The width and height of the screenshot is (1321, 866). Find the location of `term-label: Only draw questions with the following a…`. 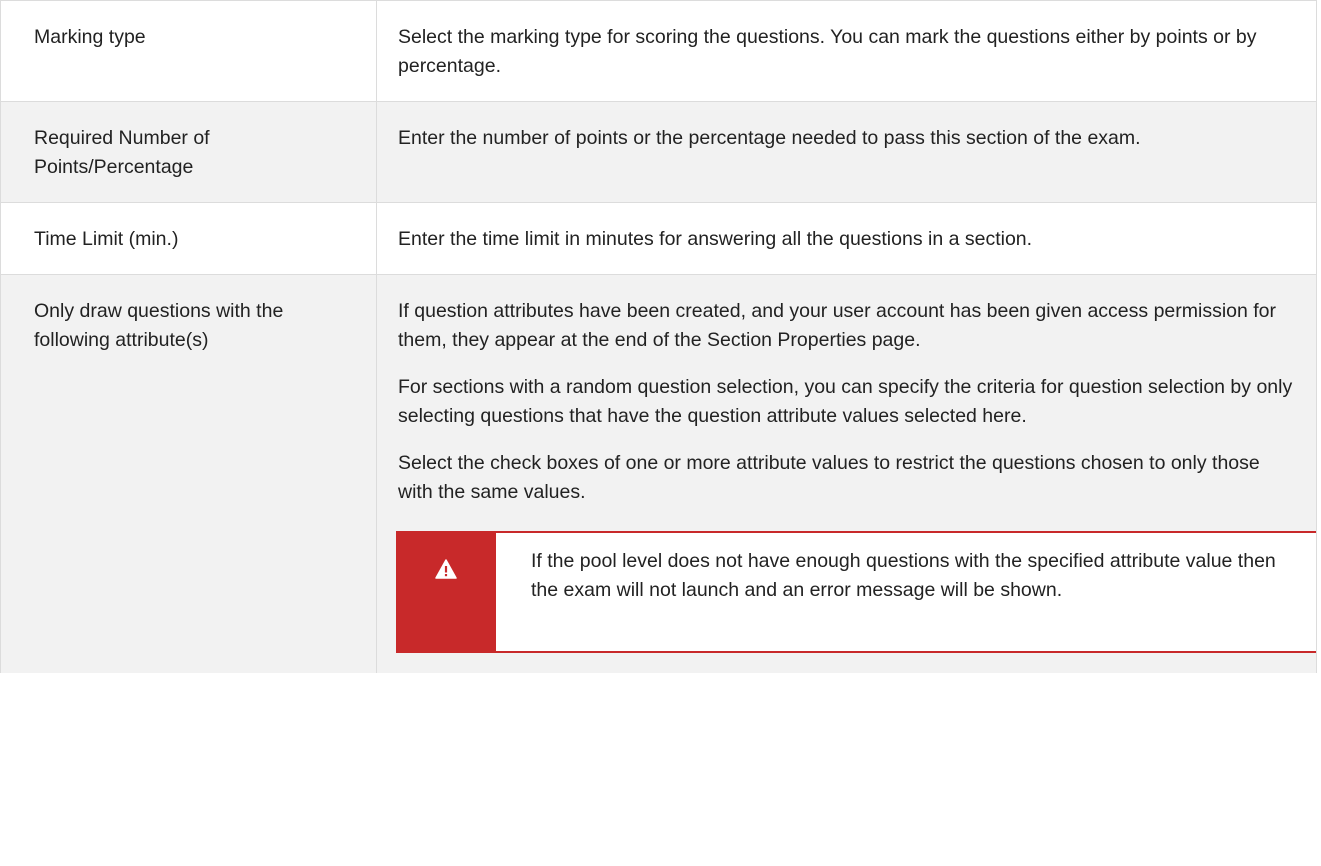

term-label: Only draw questions with the following a… is located at coordinates (159, 325).